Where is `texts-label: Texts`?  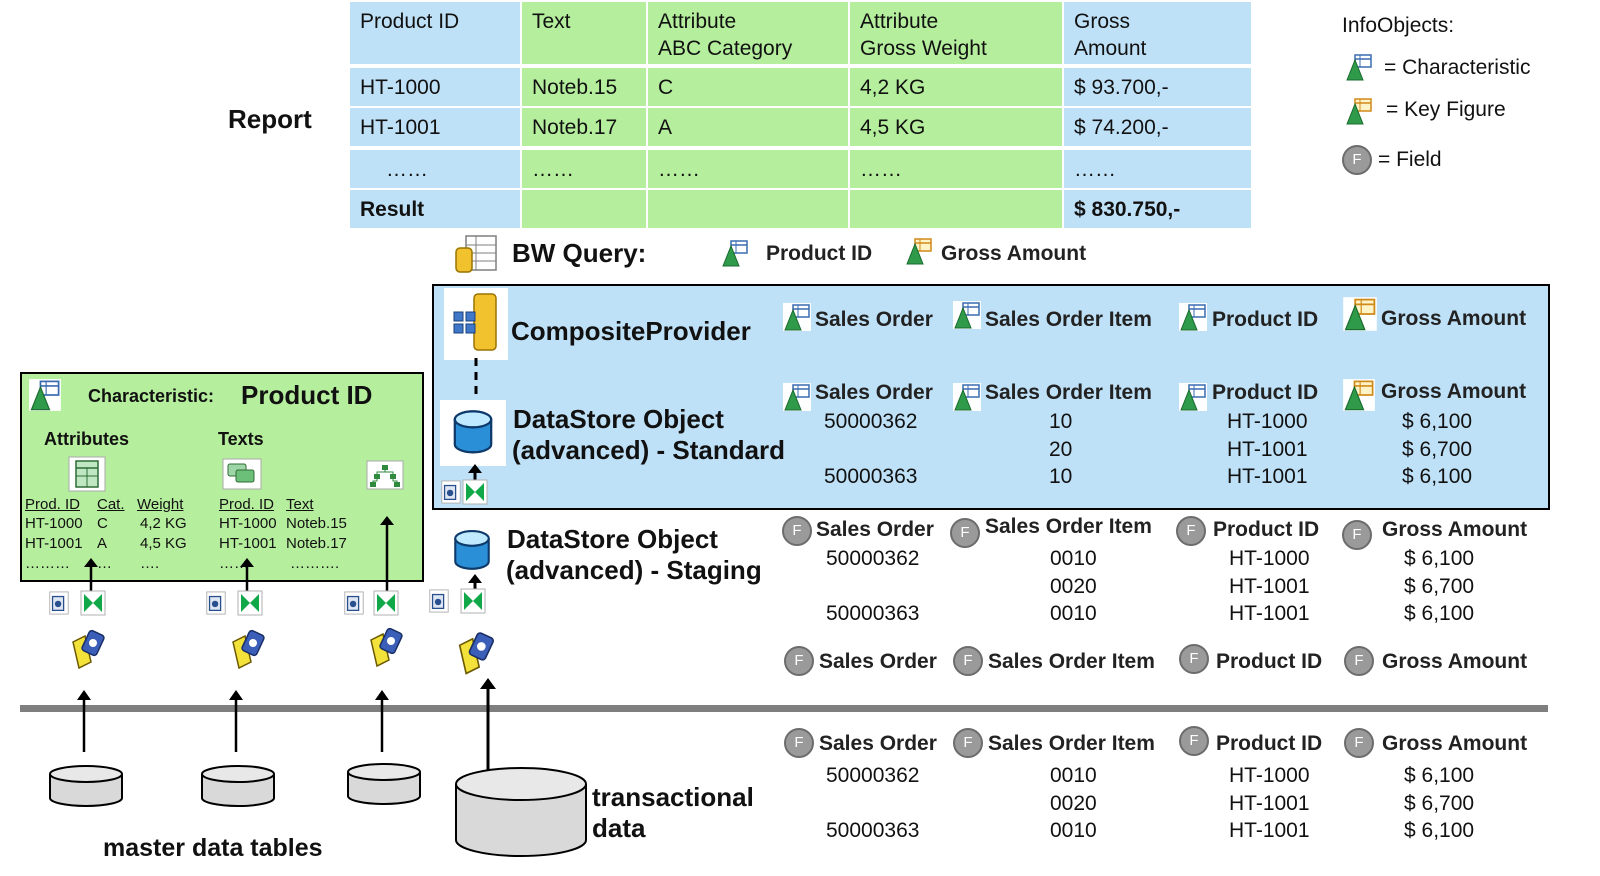 texts-label: Texts is located at coordinates (241, 439).